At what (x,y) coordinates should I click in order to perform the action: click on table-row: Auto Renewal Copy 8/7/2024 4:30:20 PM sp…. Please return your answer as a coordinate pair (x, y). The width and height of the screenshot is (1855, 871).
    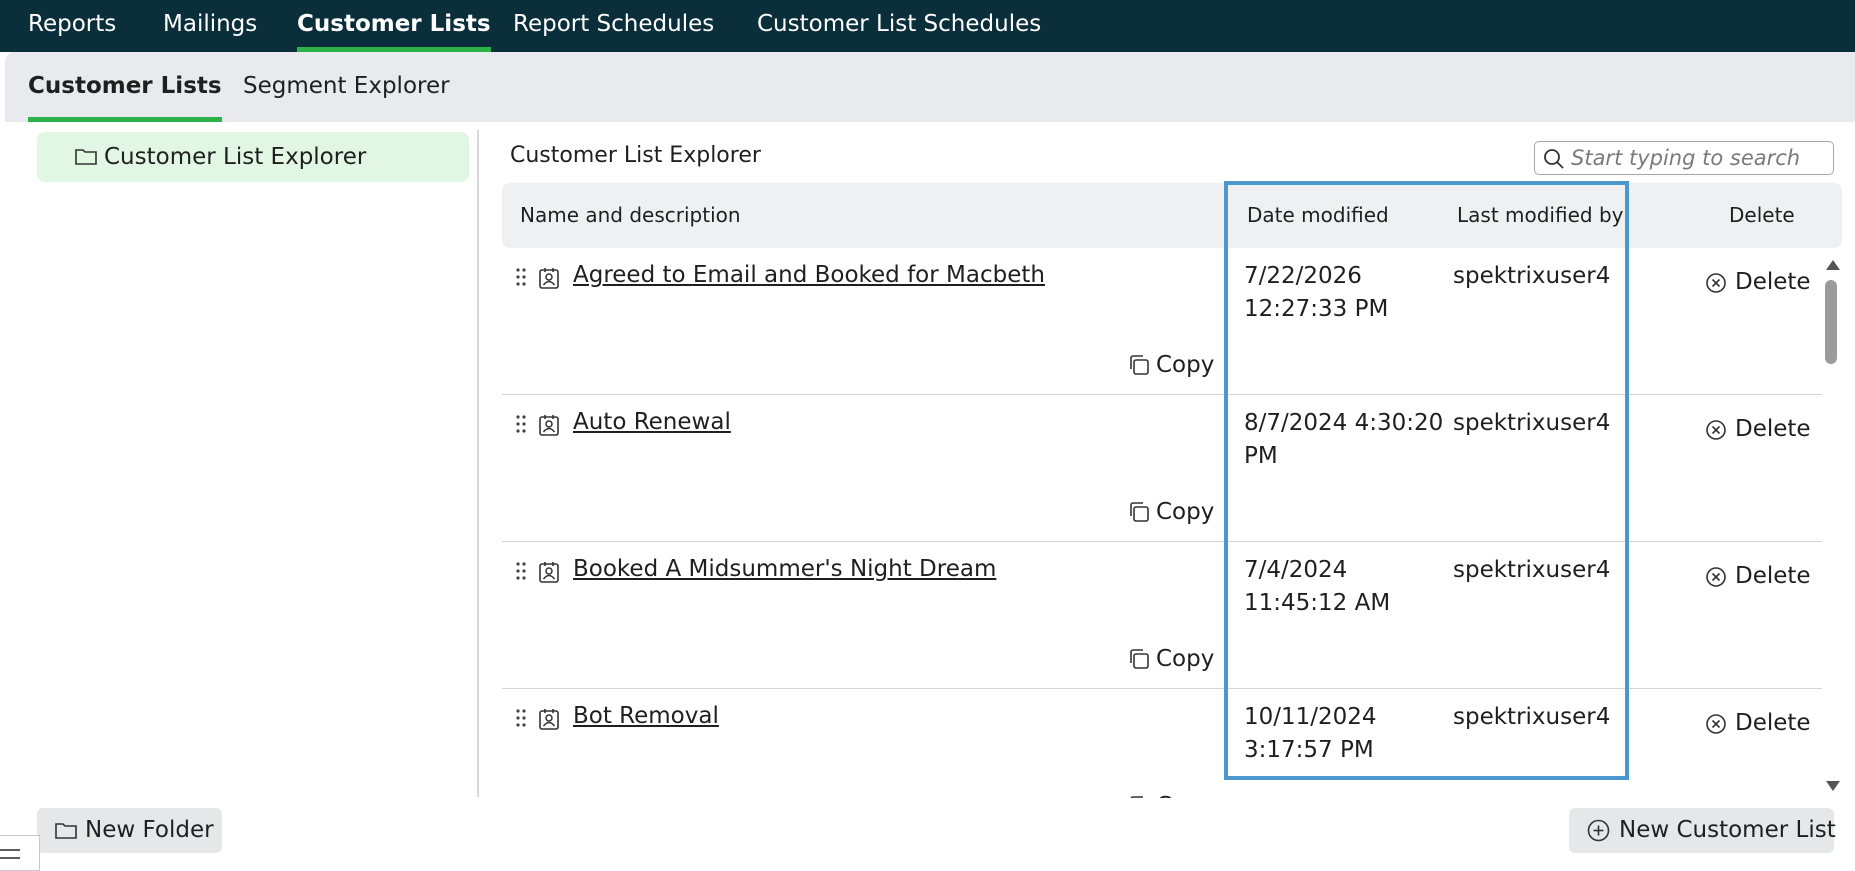
    Looking at the image, I should click on (1162, 468).